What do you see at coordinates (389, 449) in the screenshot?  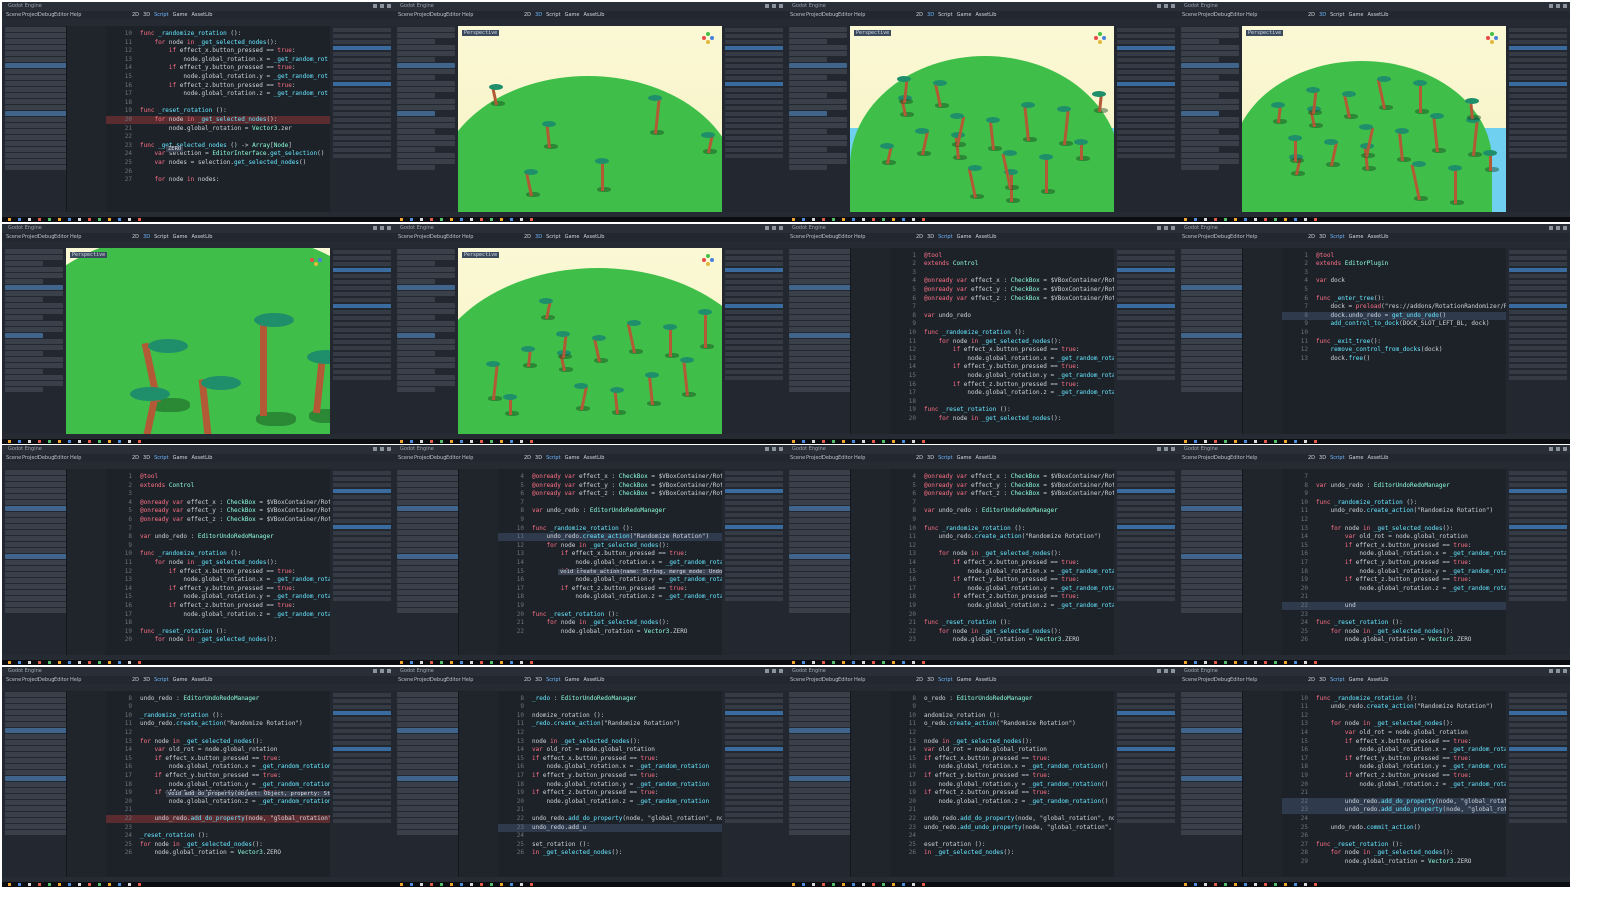 I see `close-icon` at bounding box center [389, 449].